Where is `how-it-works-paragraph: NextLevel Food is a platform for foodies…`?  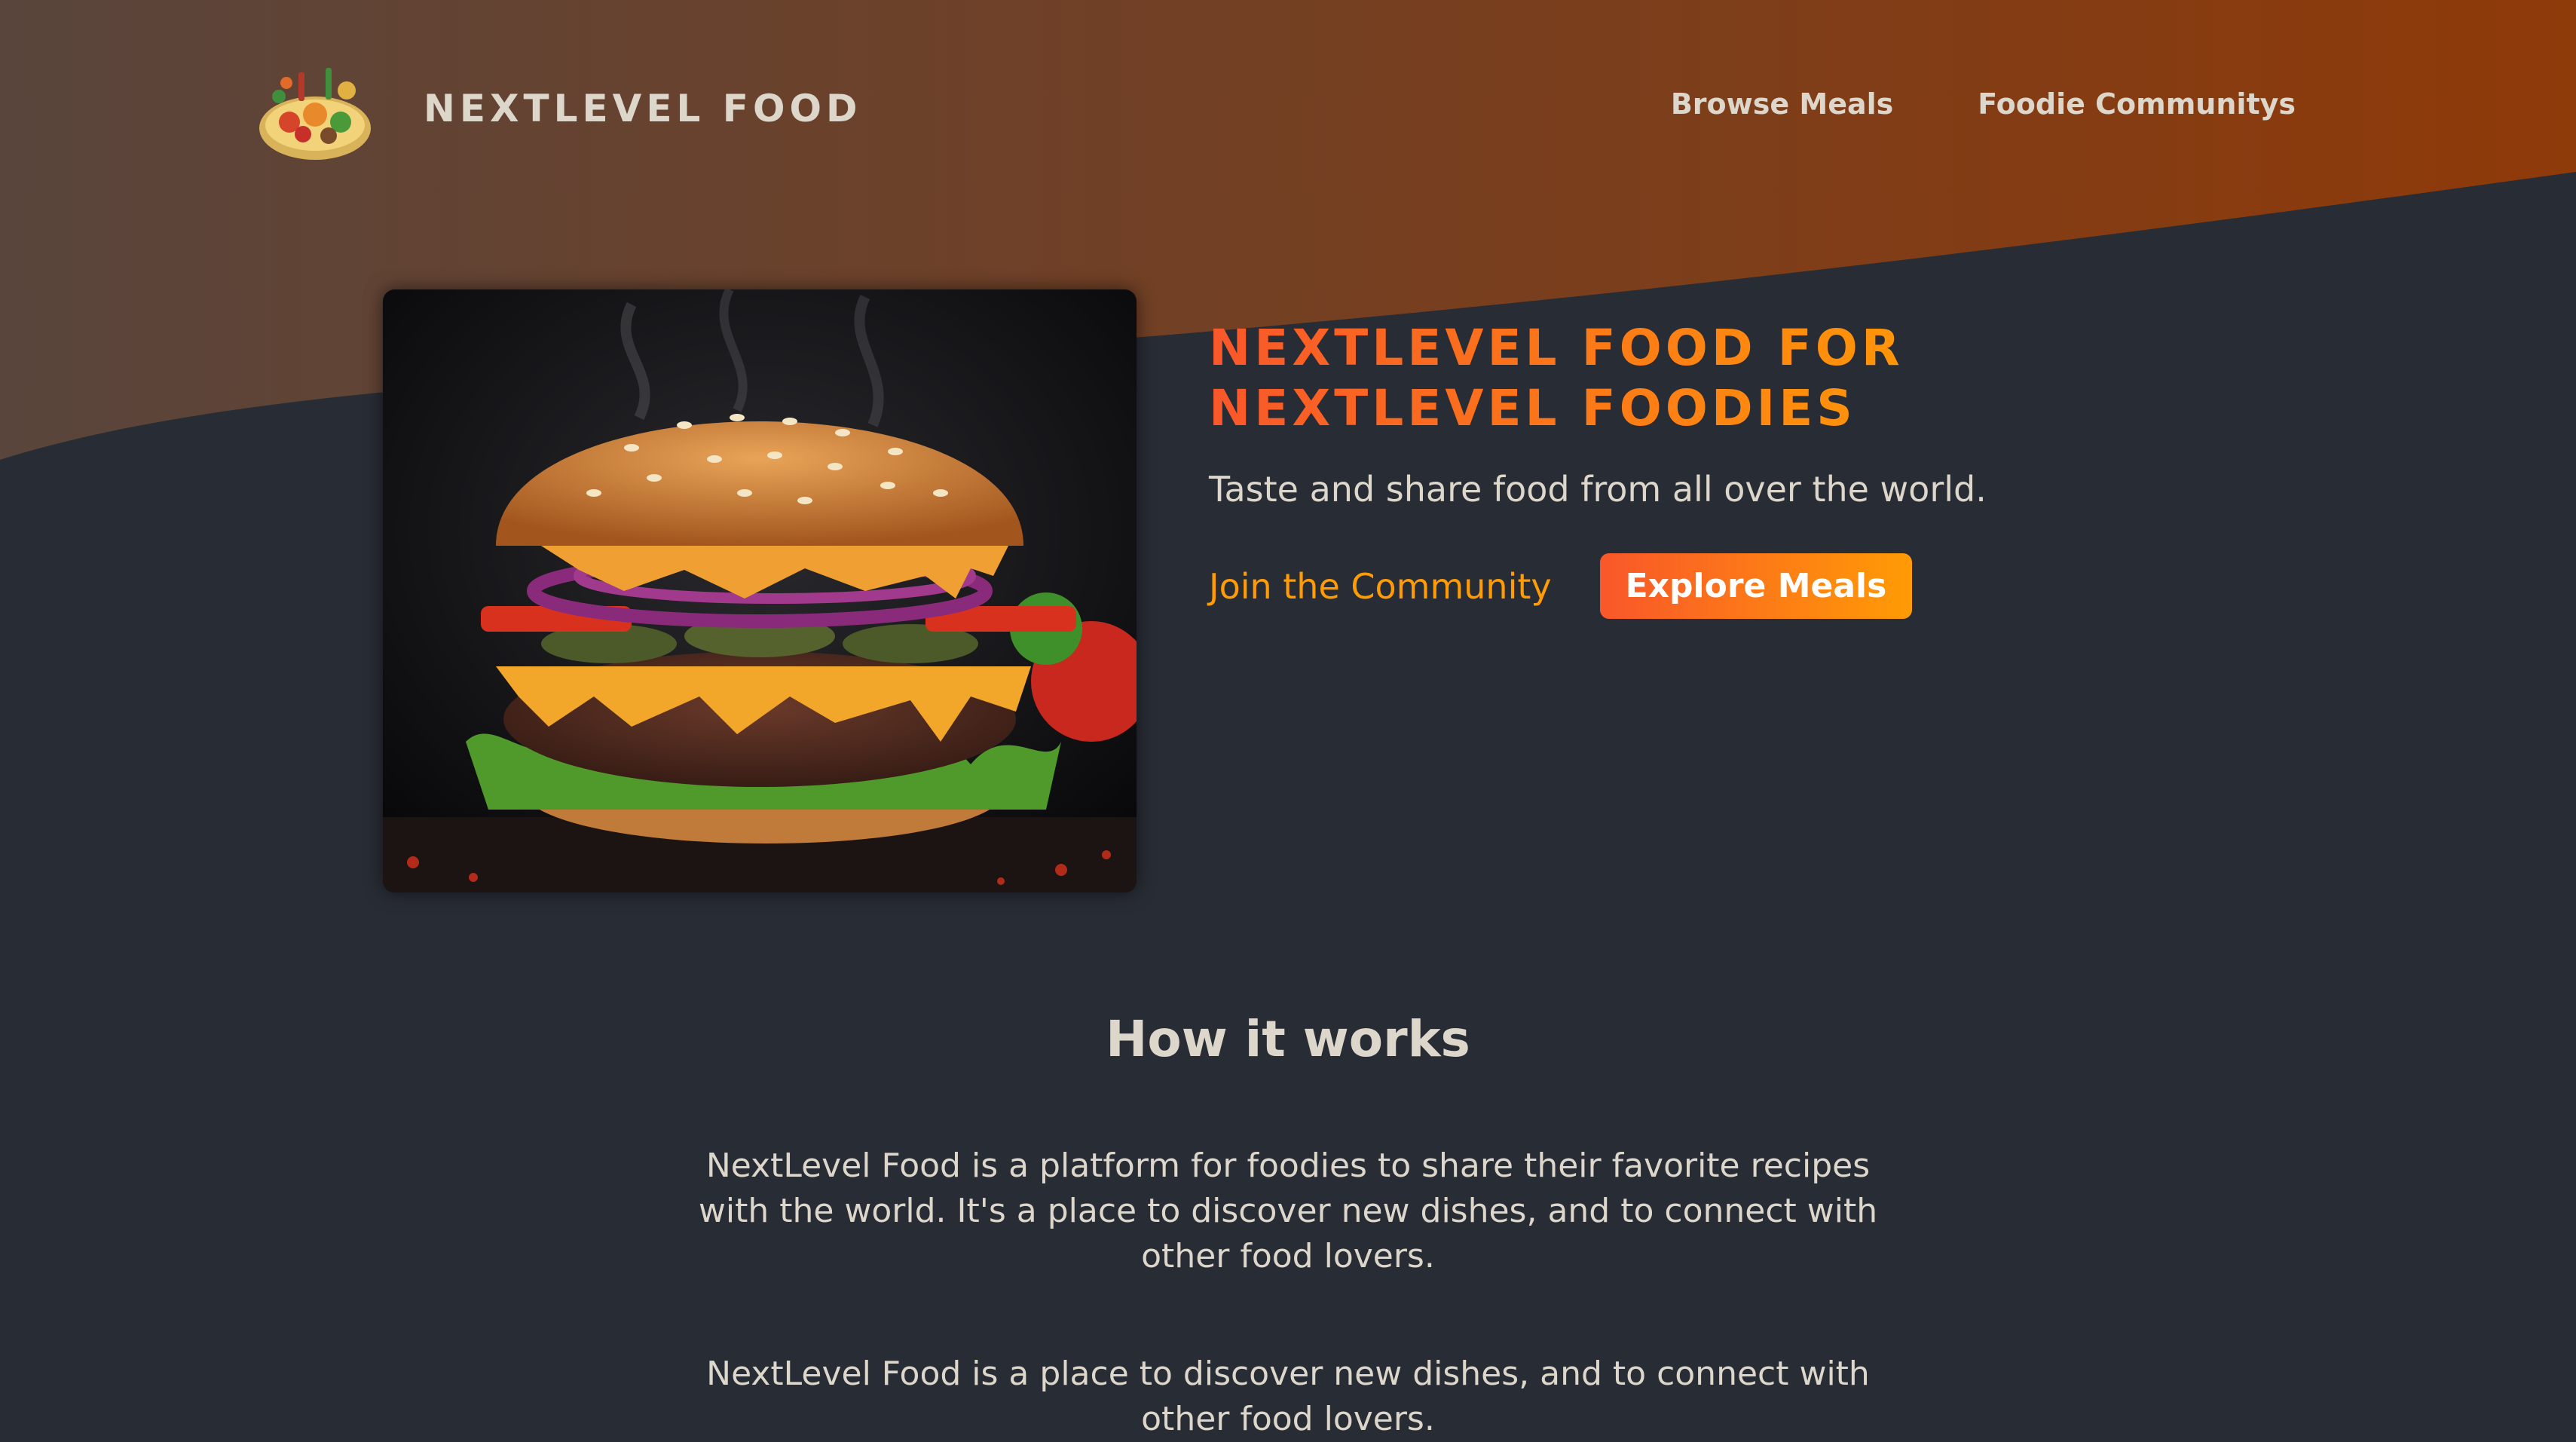
how-it-works-paragraph: NextLevel Food is a platform for foodies… is located at coordinates (1288, 1211).